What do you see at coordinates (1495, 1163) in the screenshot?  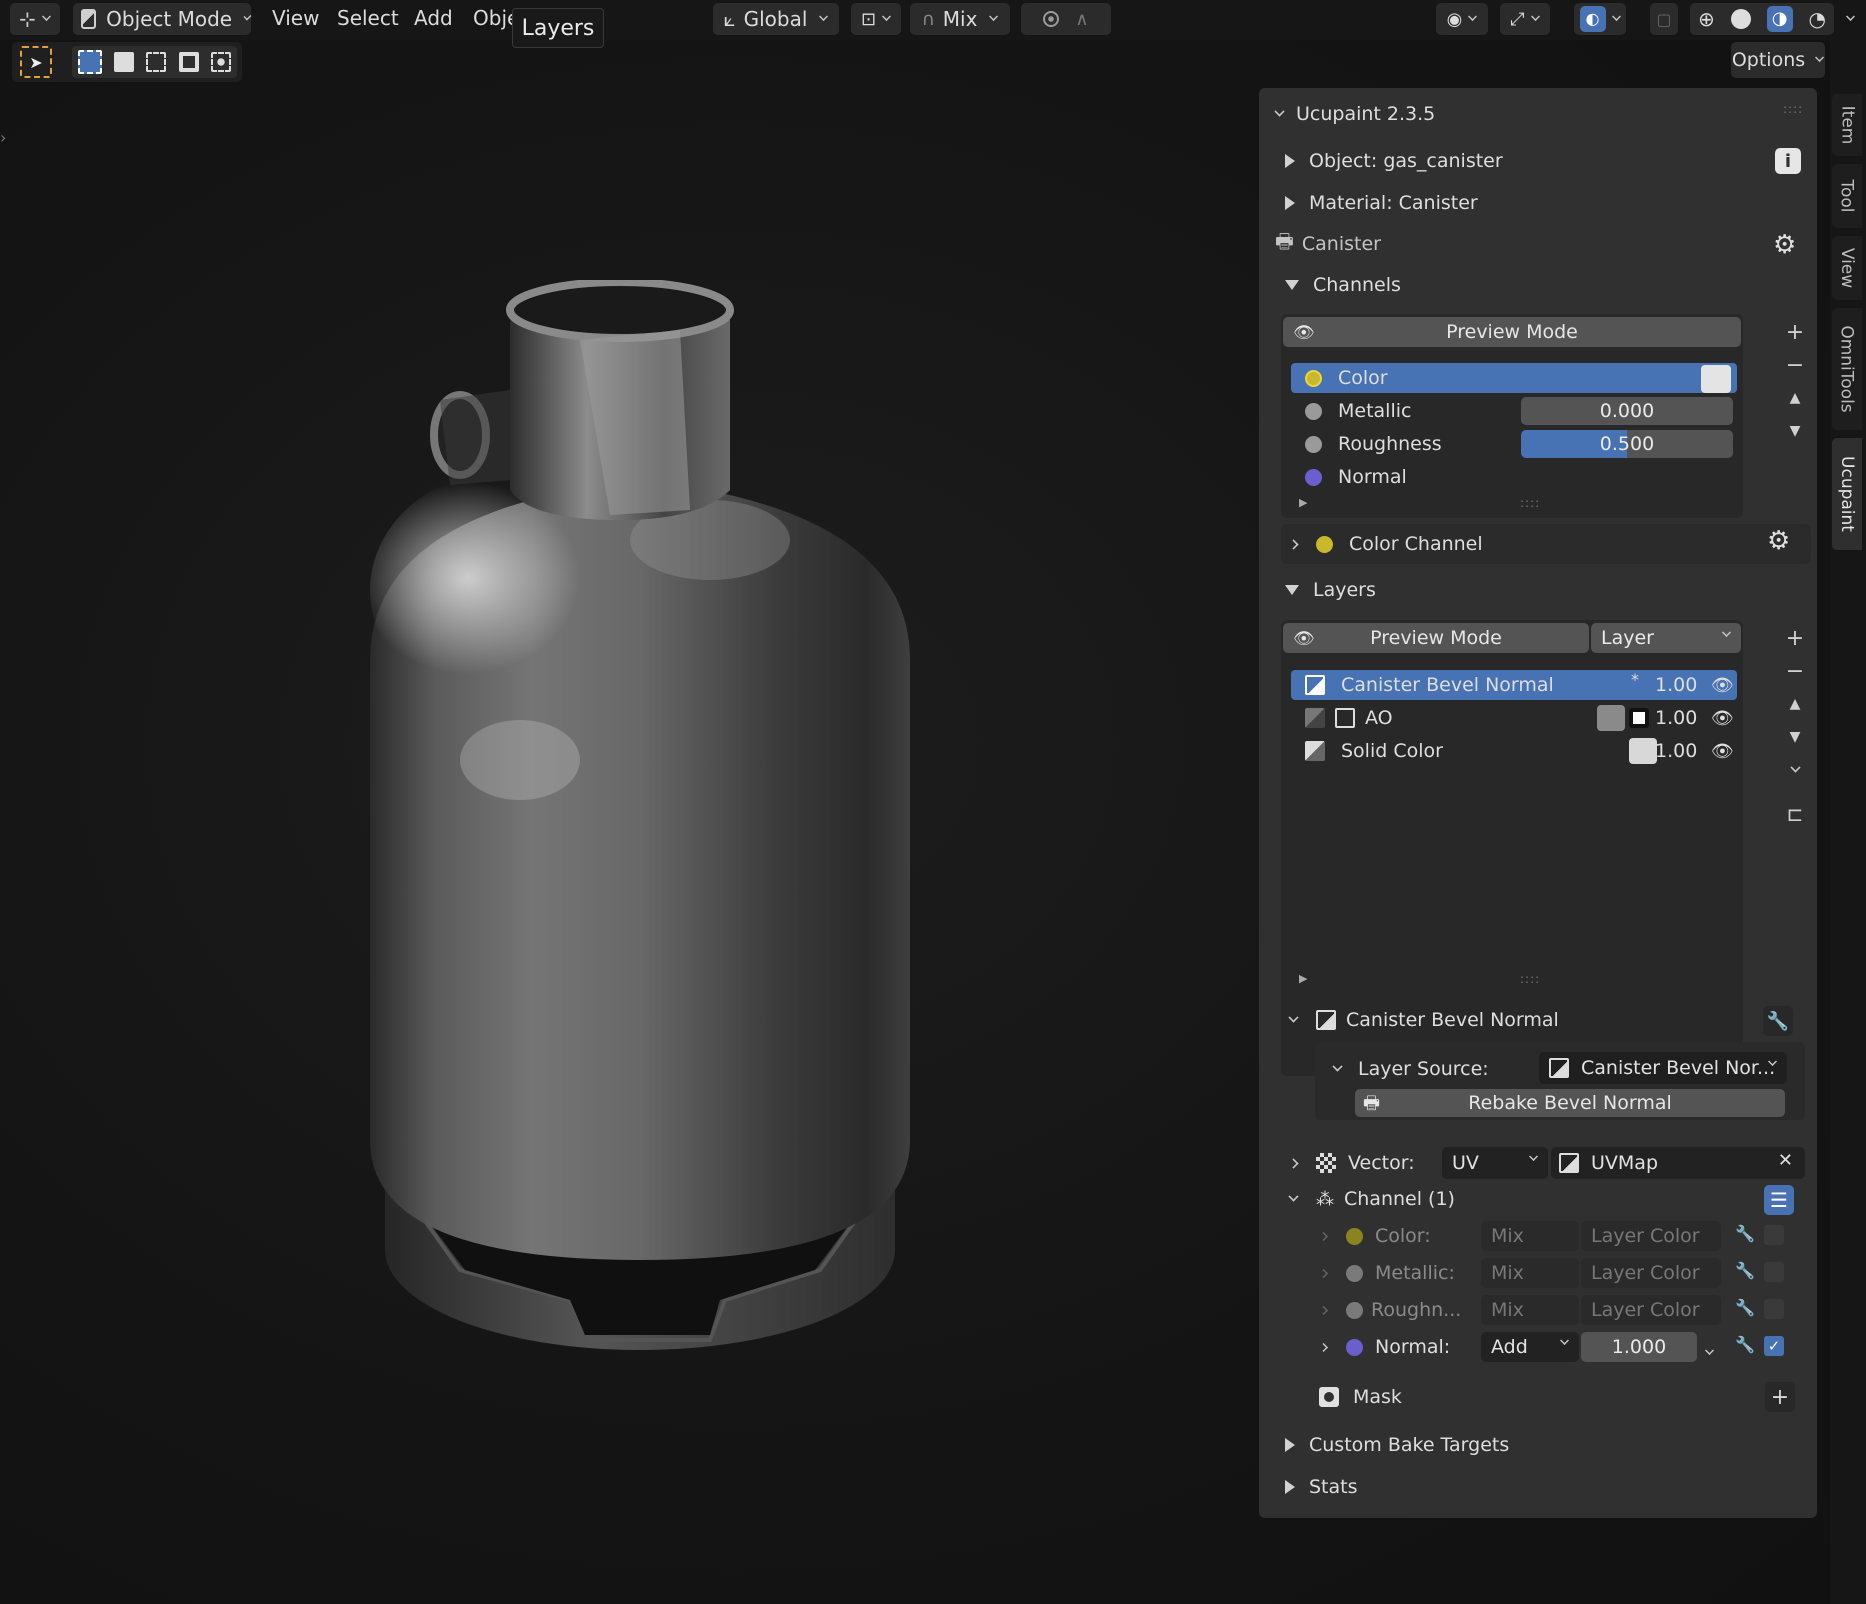 I see `vector-type-dropdown: UV` at bounding box center [1495, 1163].